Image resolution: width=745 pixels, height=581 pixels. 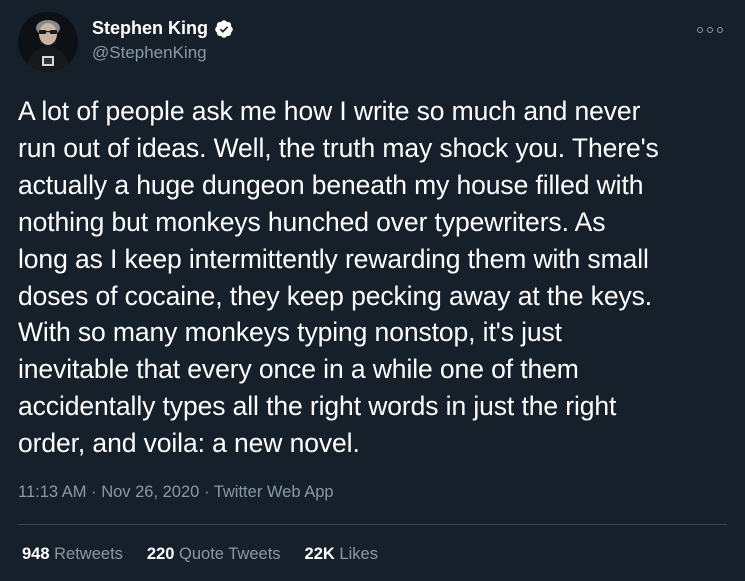 I want to click on likes-stat: 22K Likes, so click(x=341, y=554).